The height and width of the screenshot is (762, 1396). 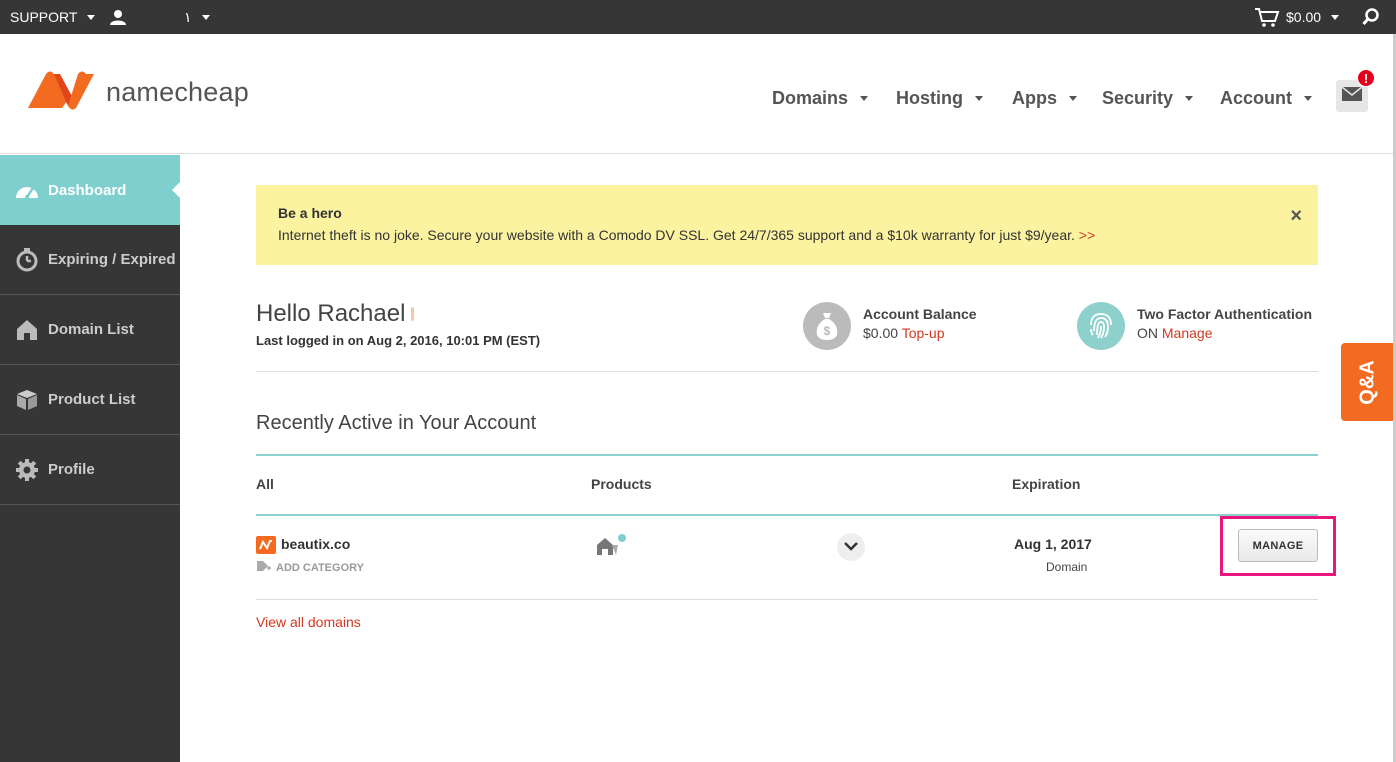 I want to click on top-up-link: Top-up, so click(x=923, y=333).